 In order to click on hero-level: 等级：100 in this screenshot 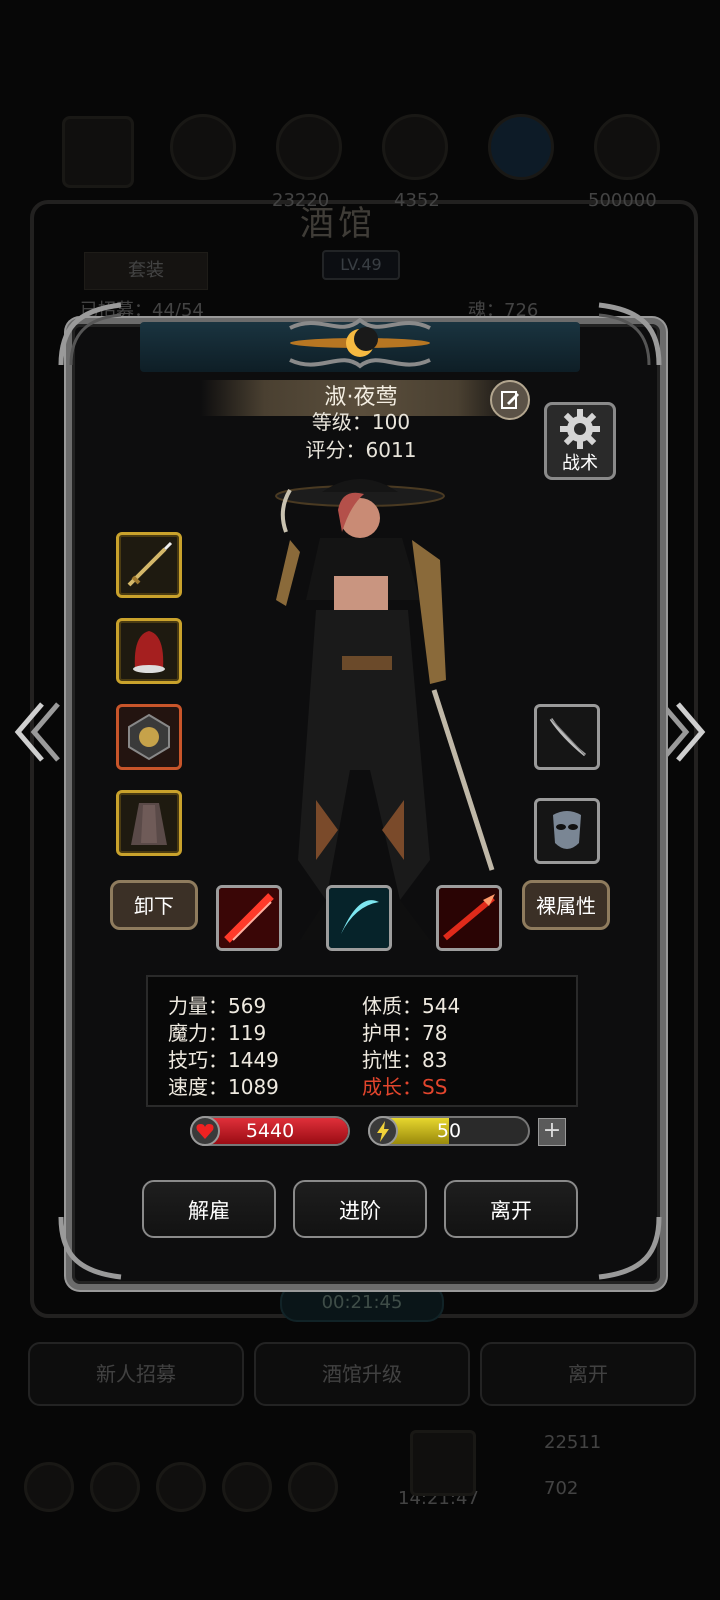, I will do `click(361, 422)`.